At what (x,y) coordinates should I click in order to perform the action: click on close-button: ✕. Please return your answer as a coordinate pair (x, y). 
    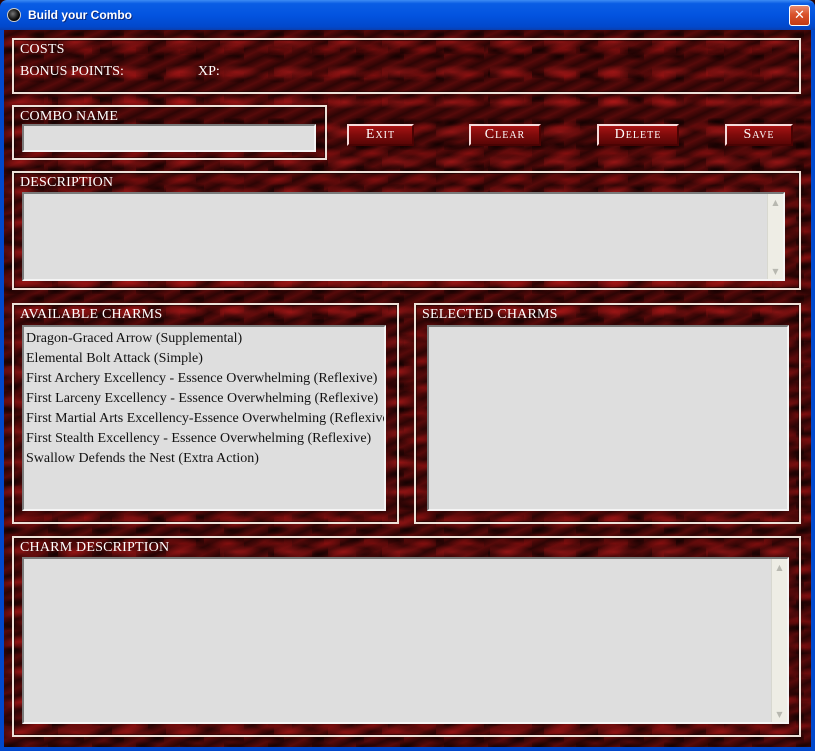
    Looking at the image, I should click on (799, 15).